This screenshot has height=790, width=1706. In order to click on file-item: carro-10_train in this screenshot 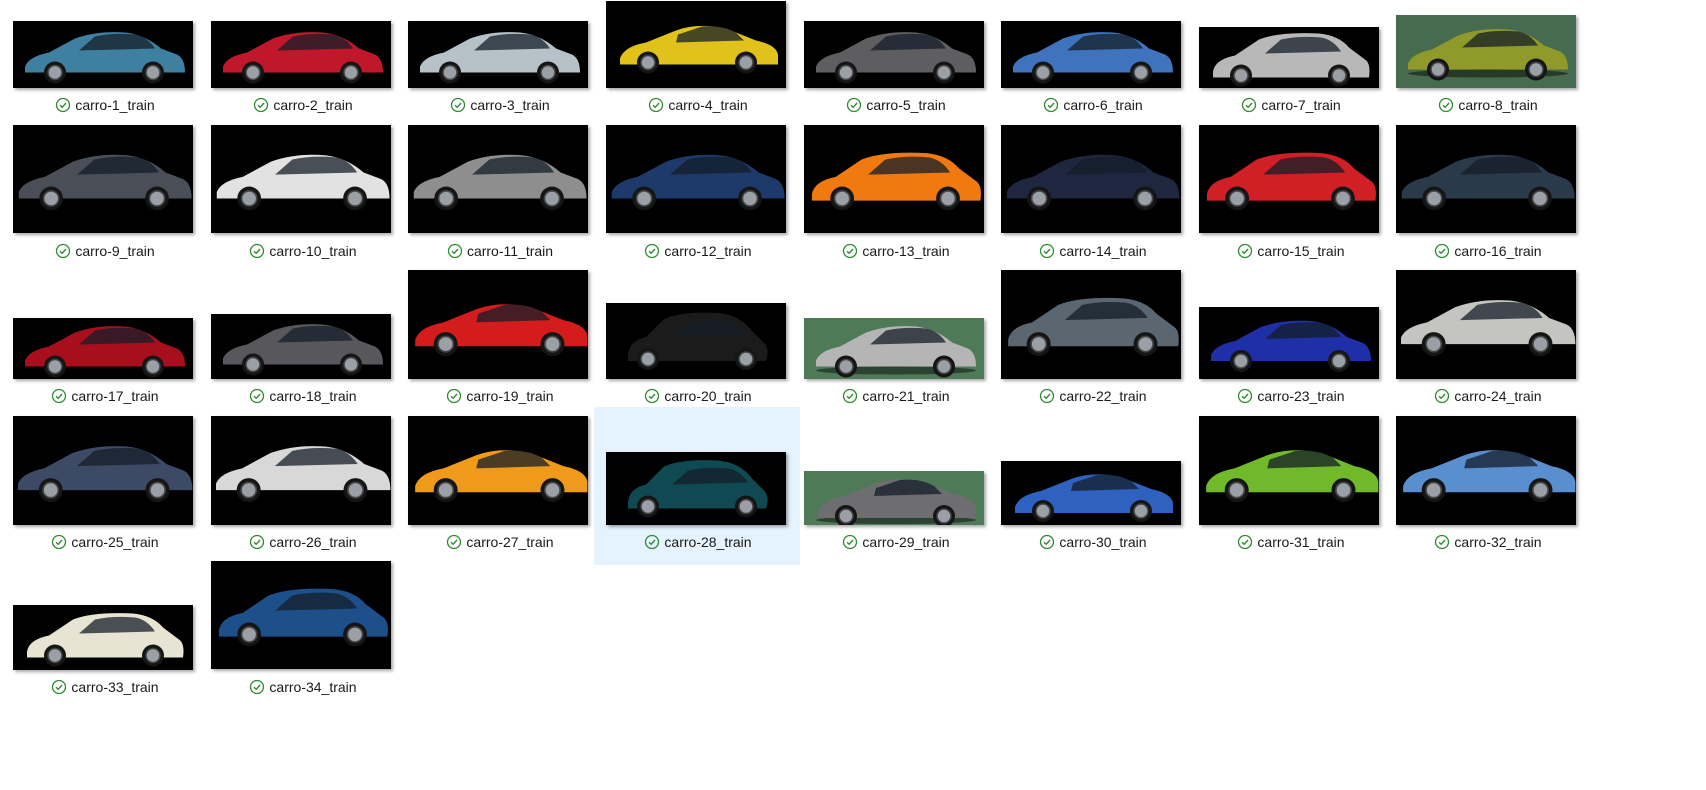, I will do `click(302, 195)`.